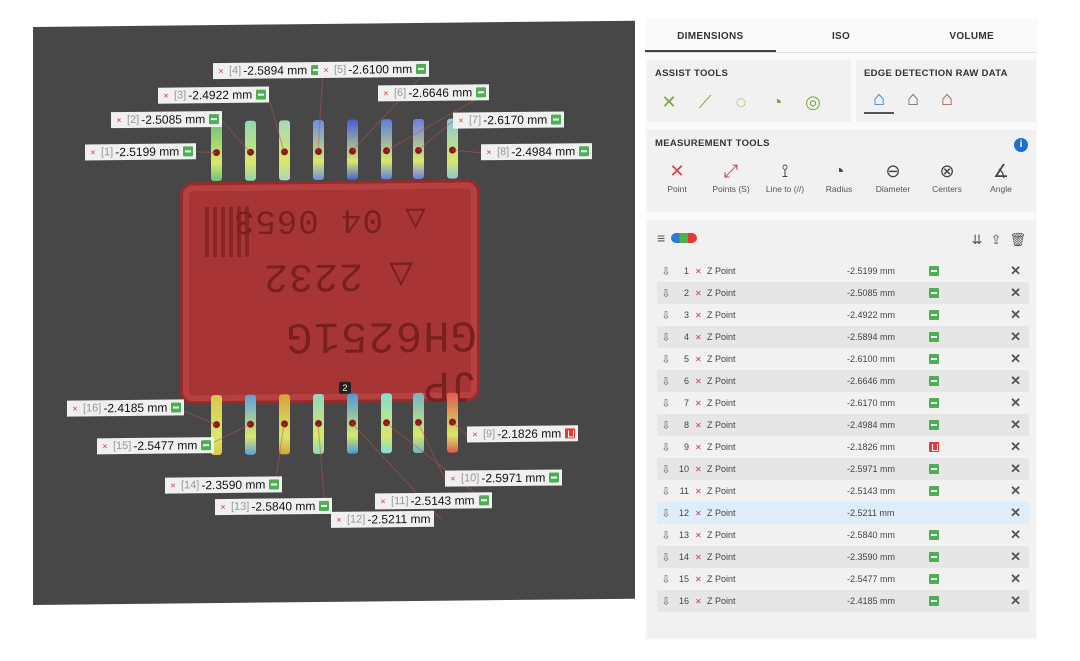  I want to click on measurement-label: × [8] -2.4984 mm, so click(537, 152).